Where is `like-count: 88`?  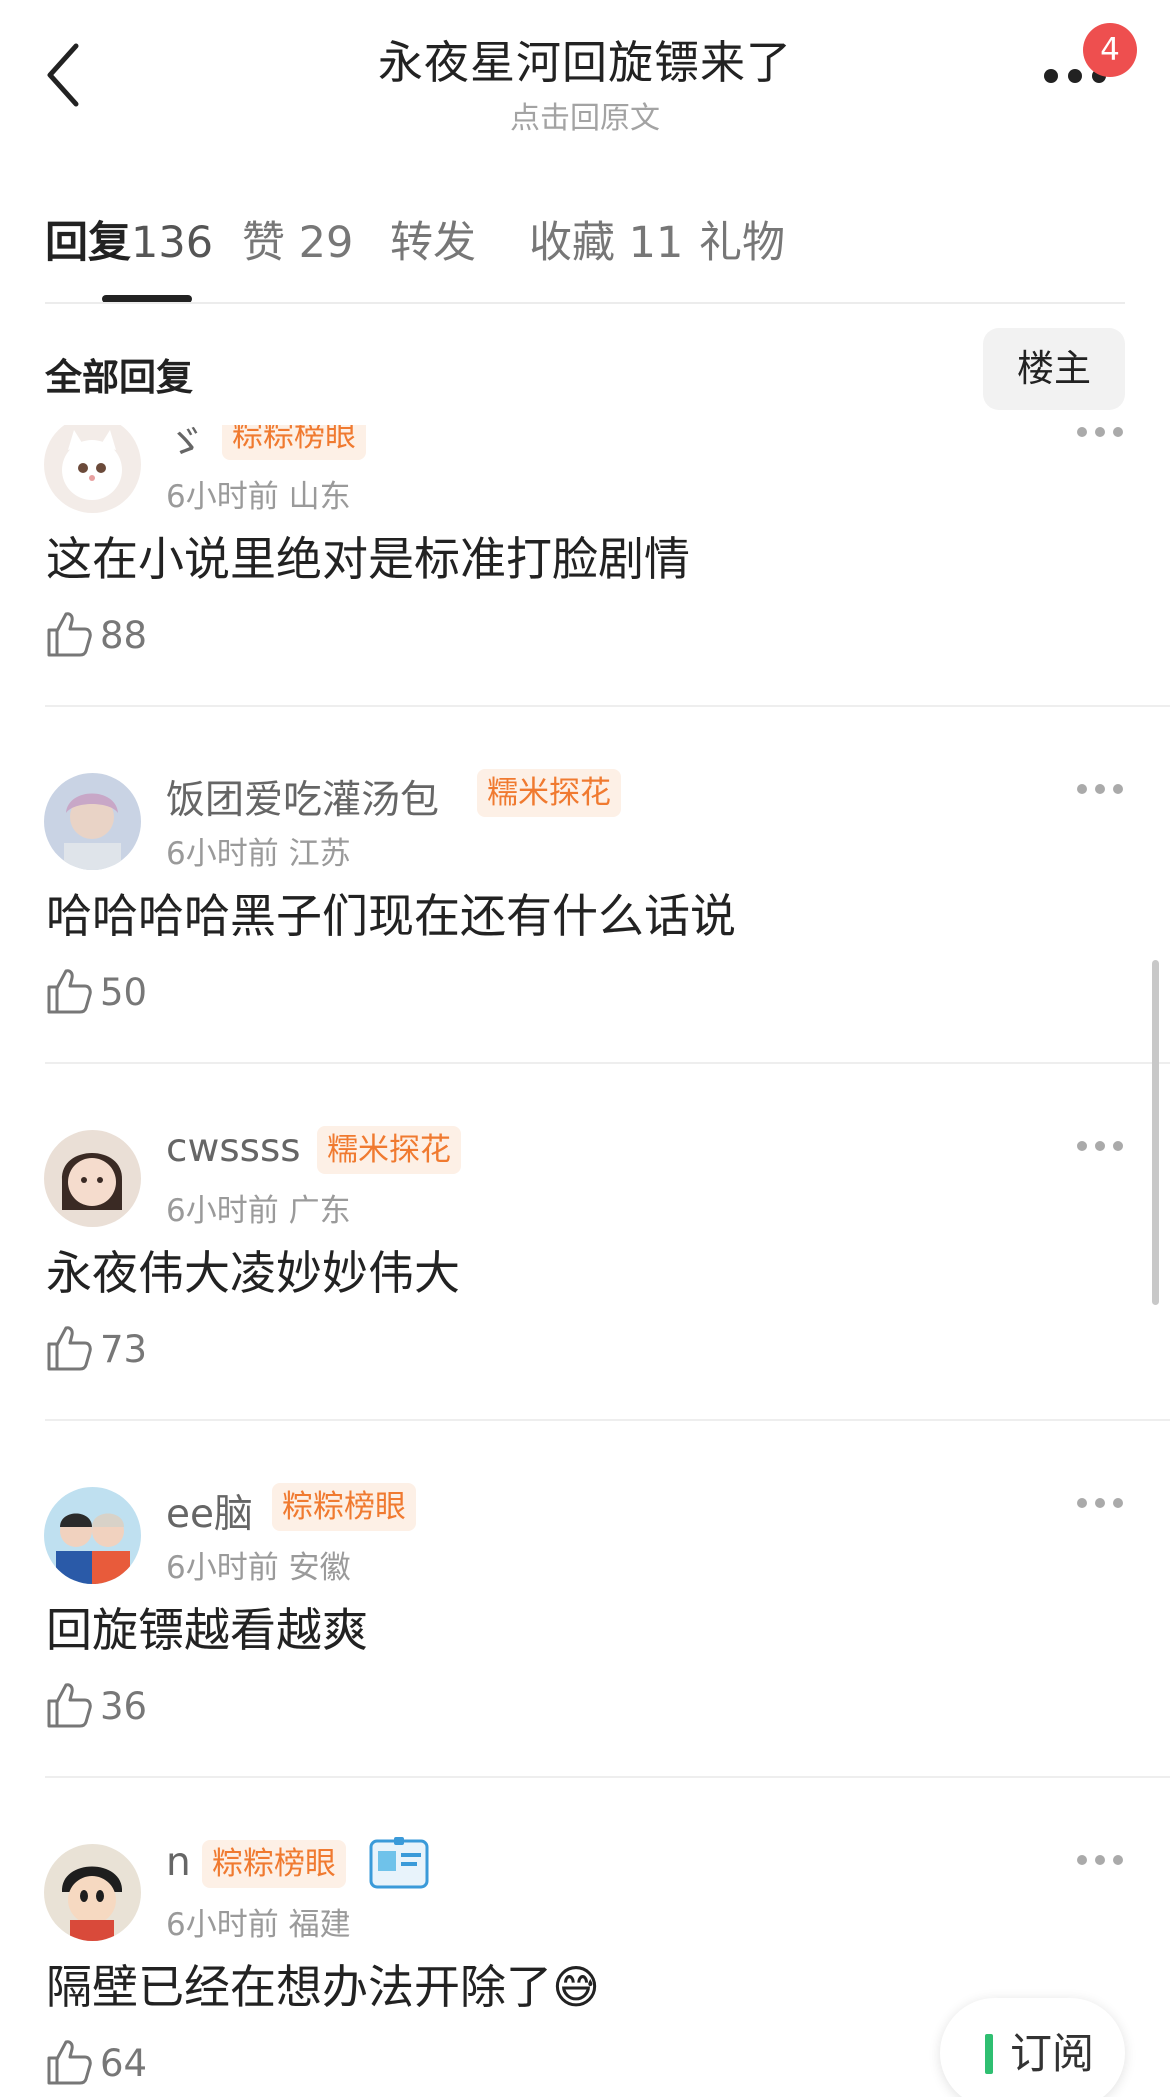 like-count: 88 is located at coordinates (124, 635).